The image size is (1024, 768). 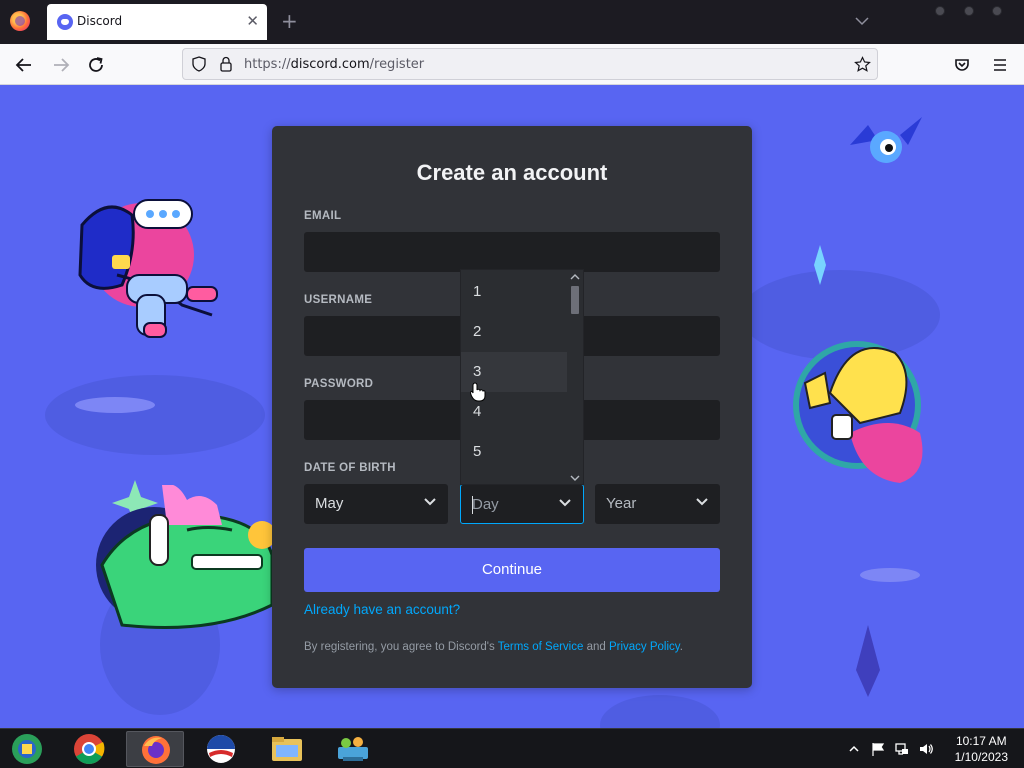 I want to click on globe-app-icon, so click(x=221, y=749).